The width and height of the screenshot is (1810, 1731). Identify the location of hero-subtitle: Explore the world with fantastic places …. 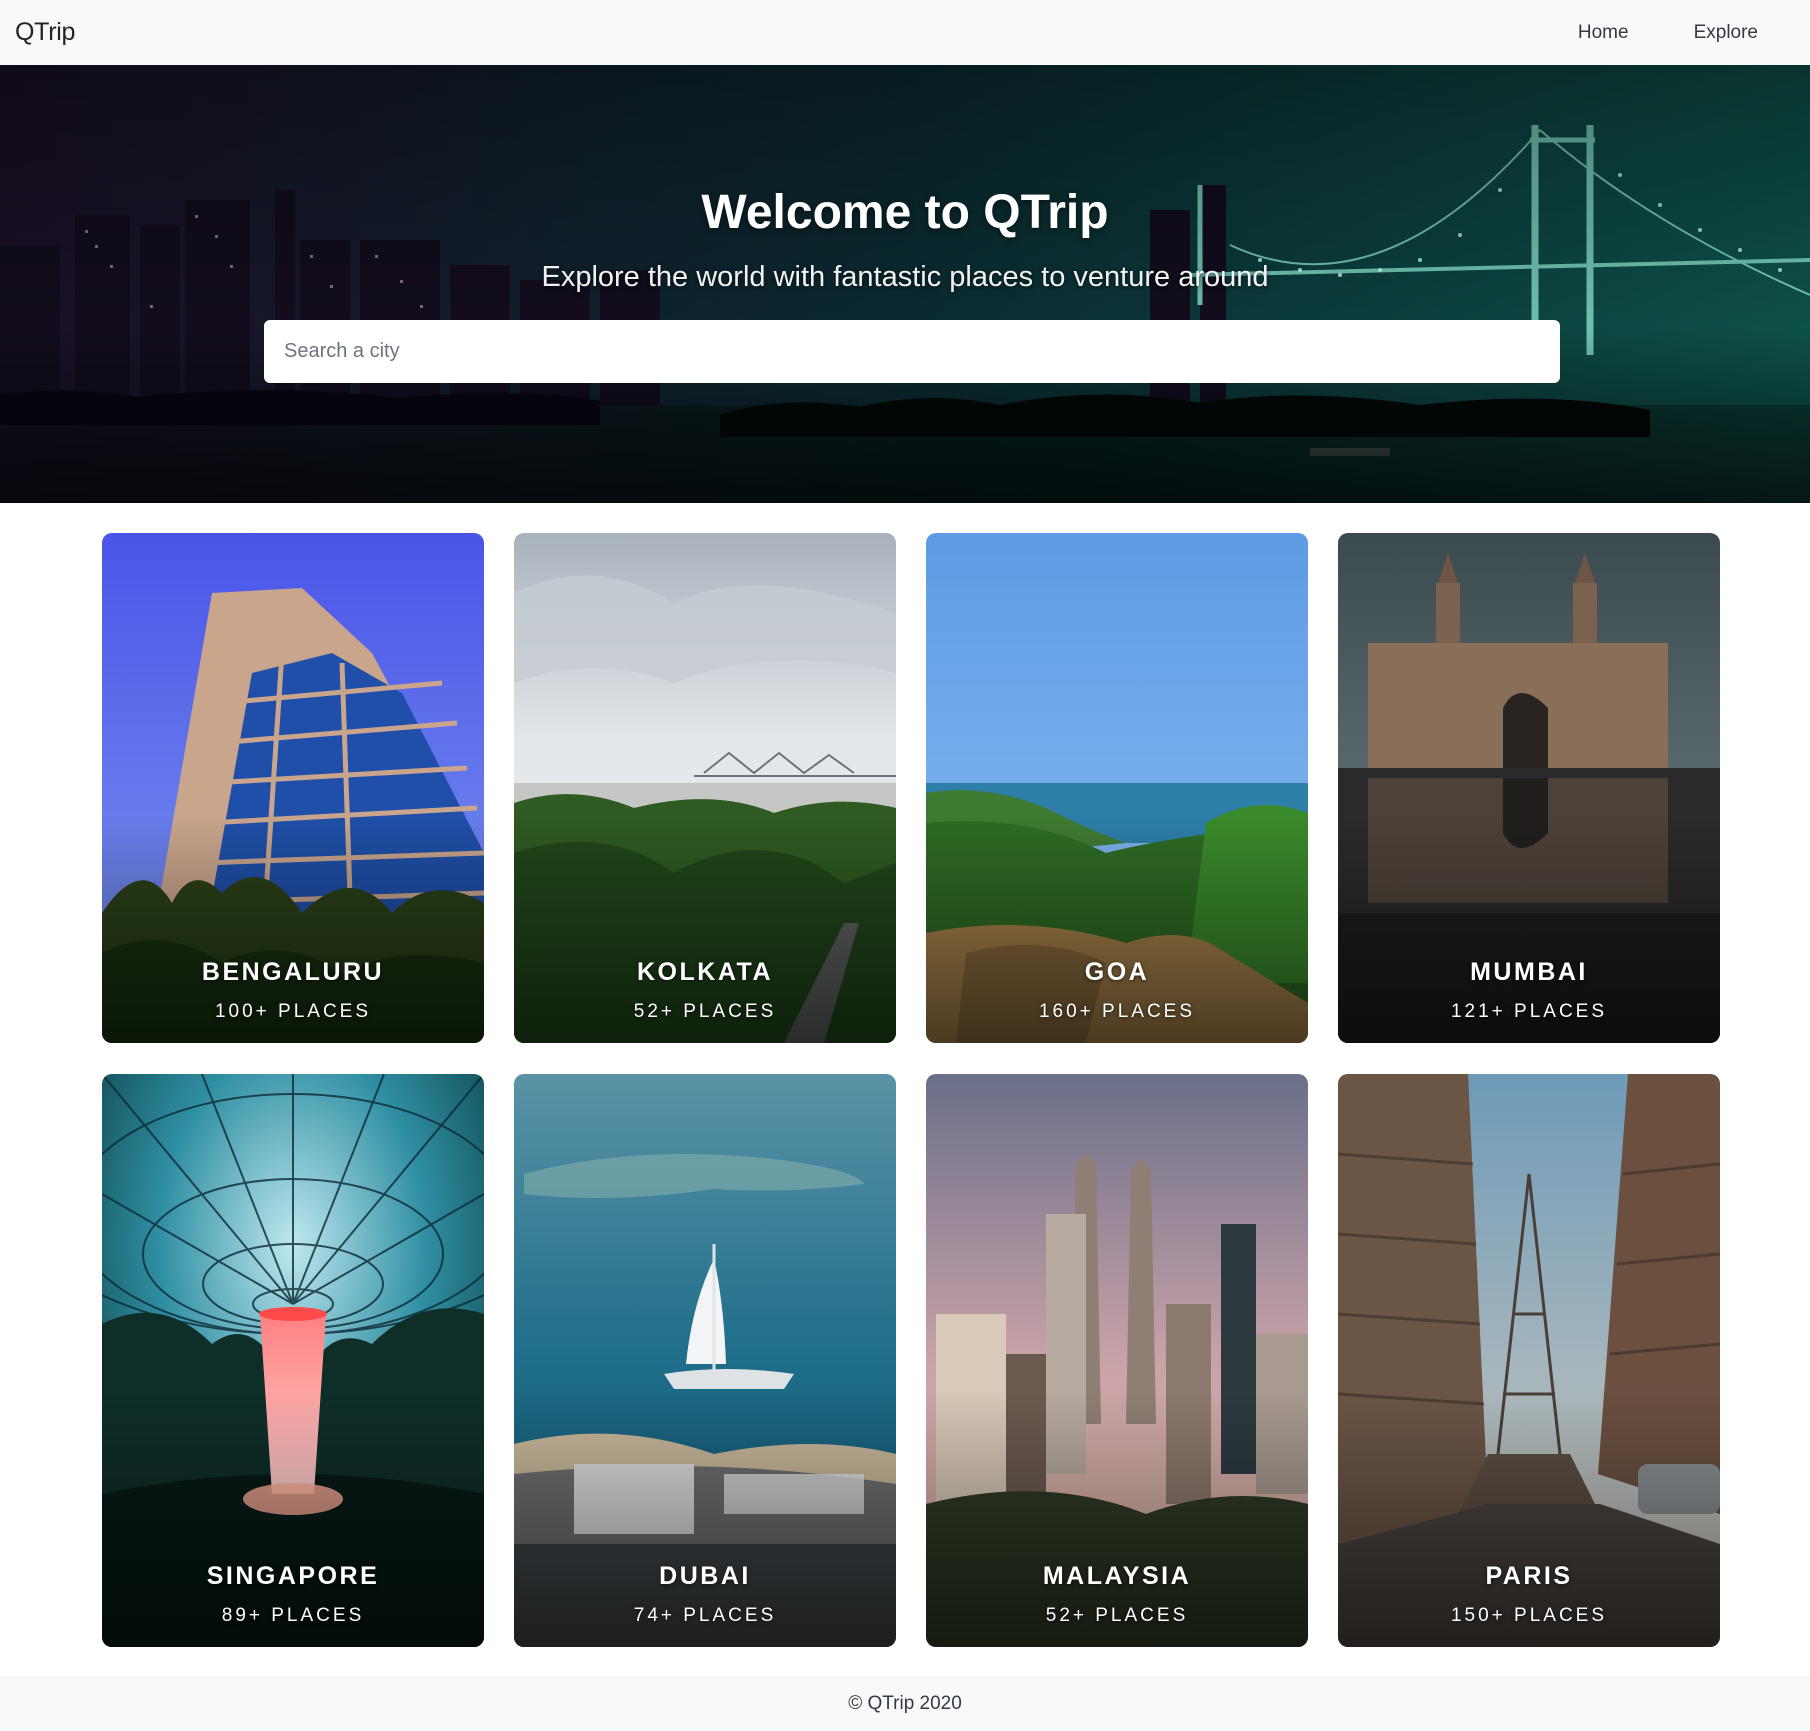
(905, 277).